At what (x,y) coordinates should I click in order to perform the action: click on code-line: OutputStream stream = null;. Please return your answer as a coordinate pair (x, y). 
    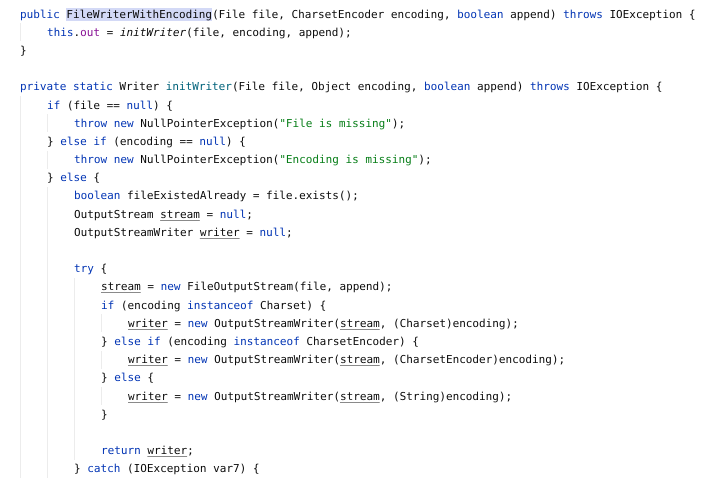
    Looking at the image, I should click on (163, 214).